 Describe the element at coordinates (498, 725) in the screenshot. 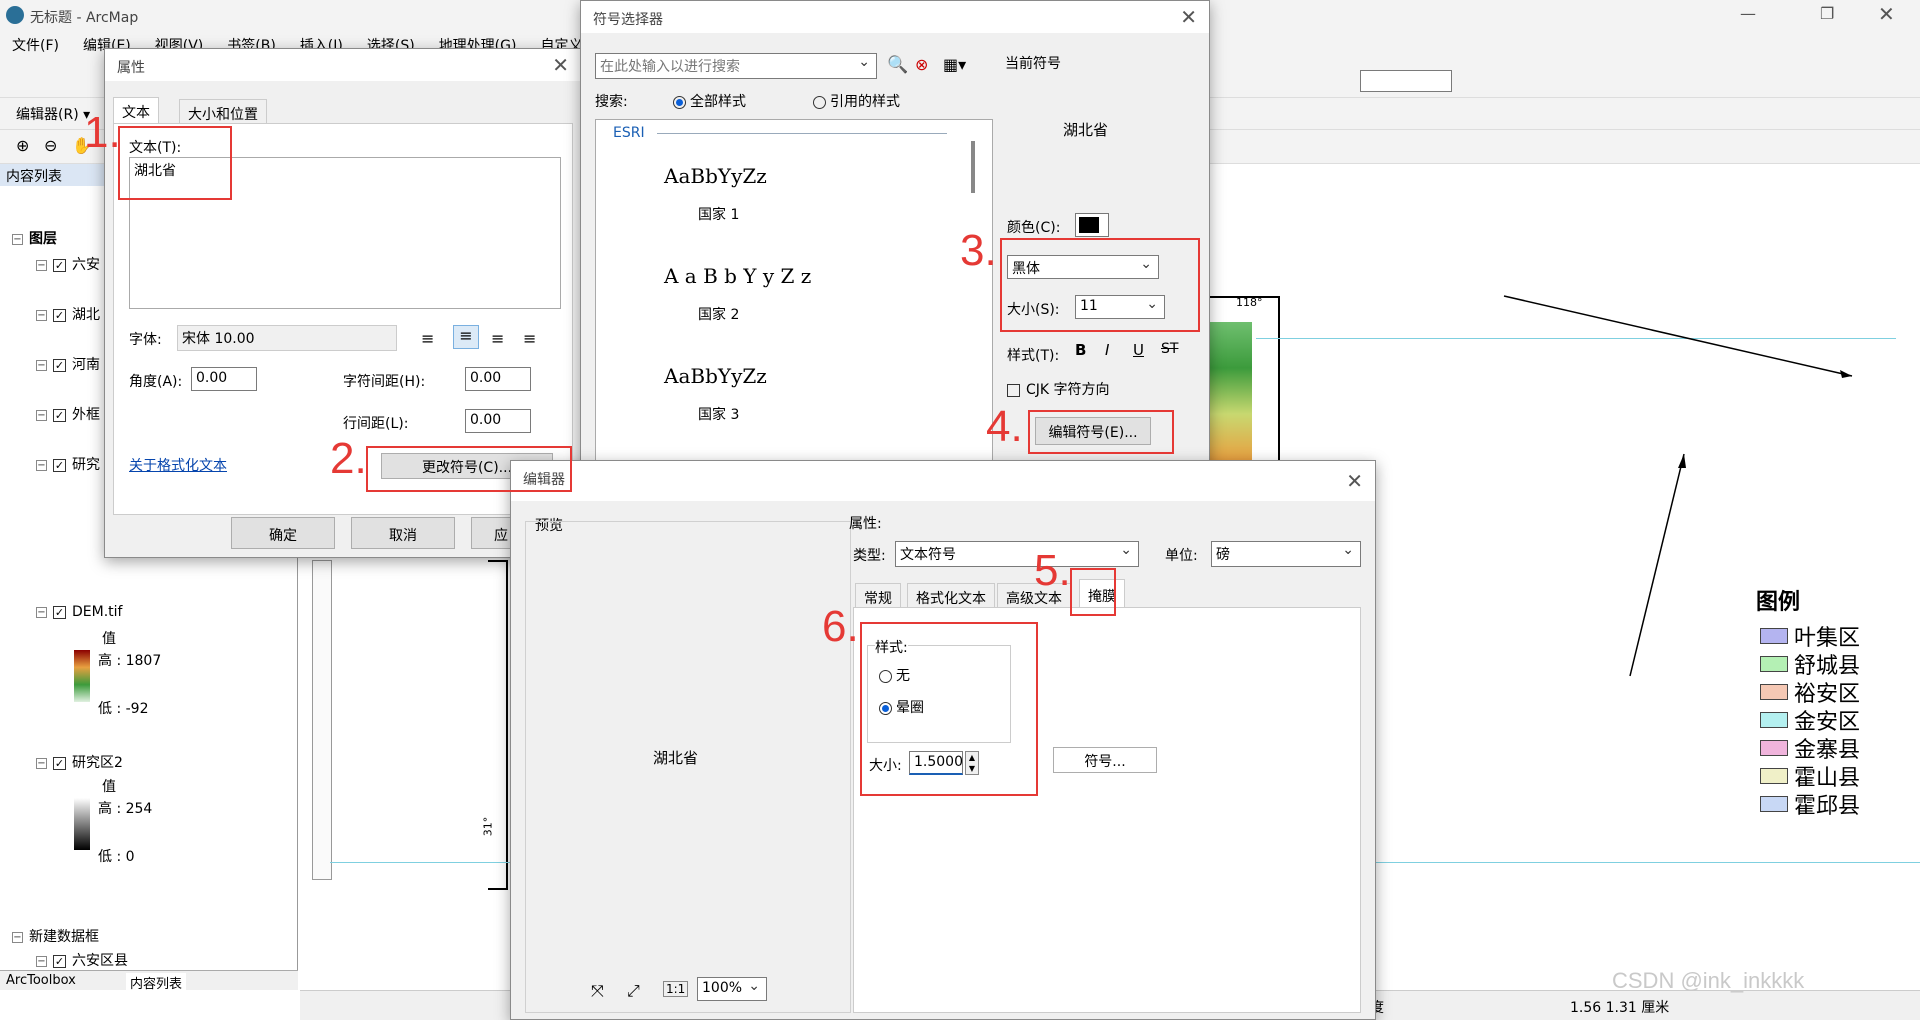

I see `map-frame` at that location.